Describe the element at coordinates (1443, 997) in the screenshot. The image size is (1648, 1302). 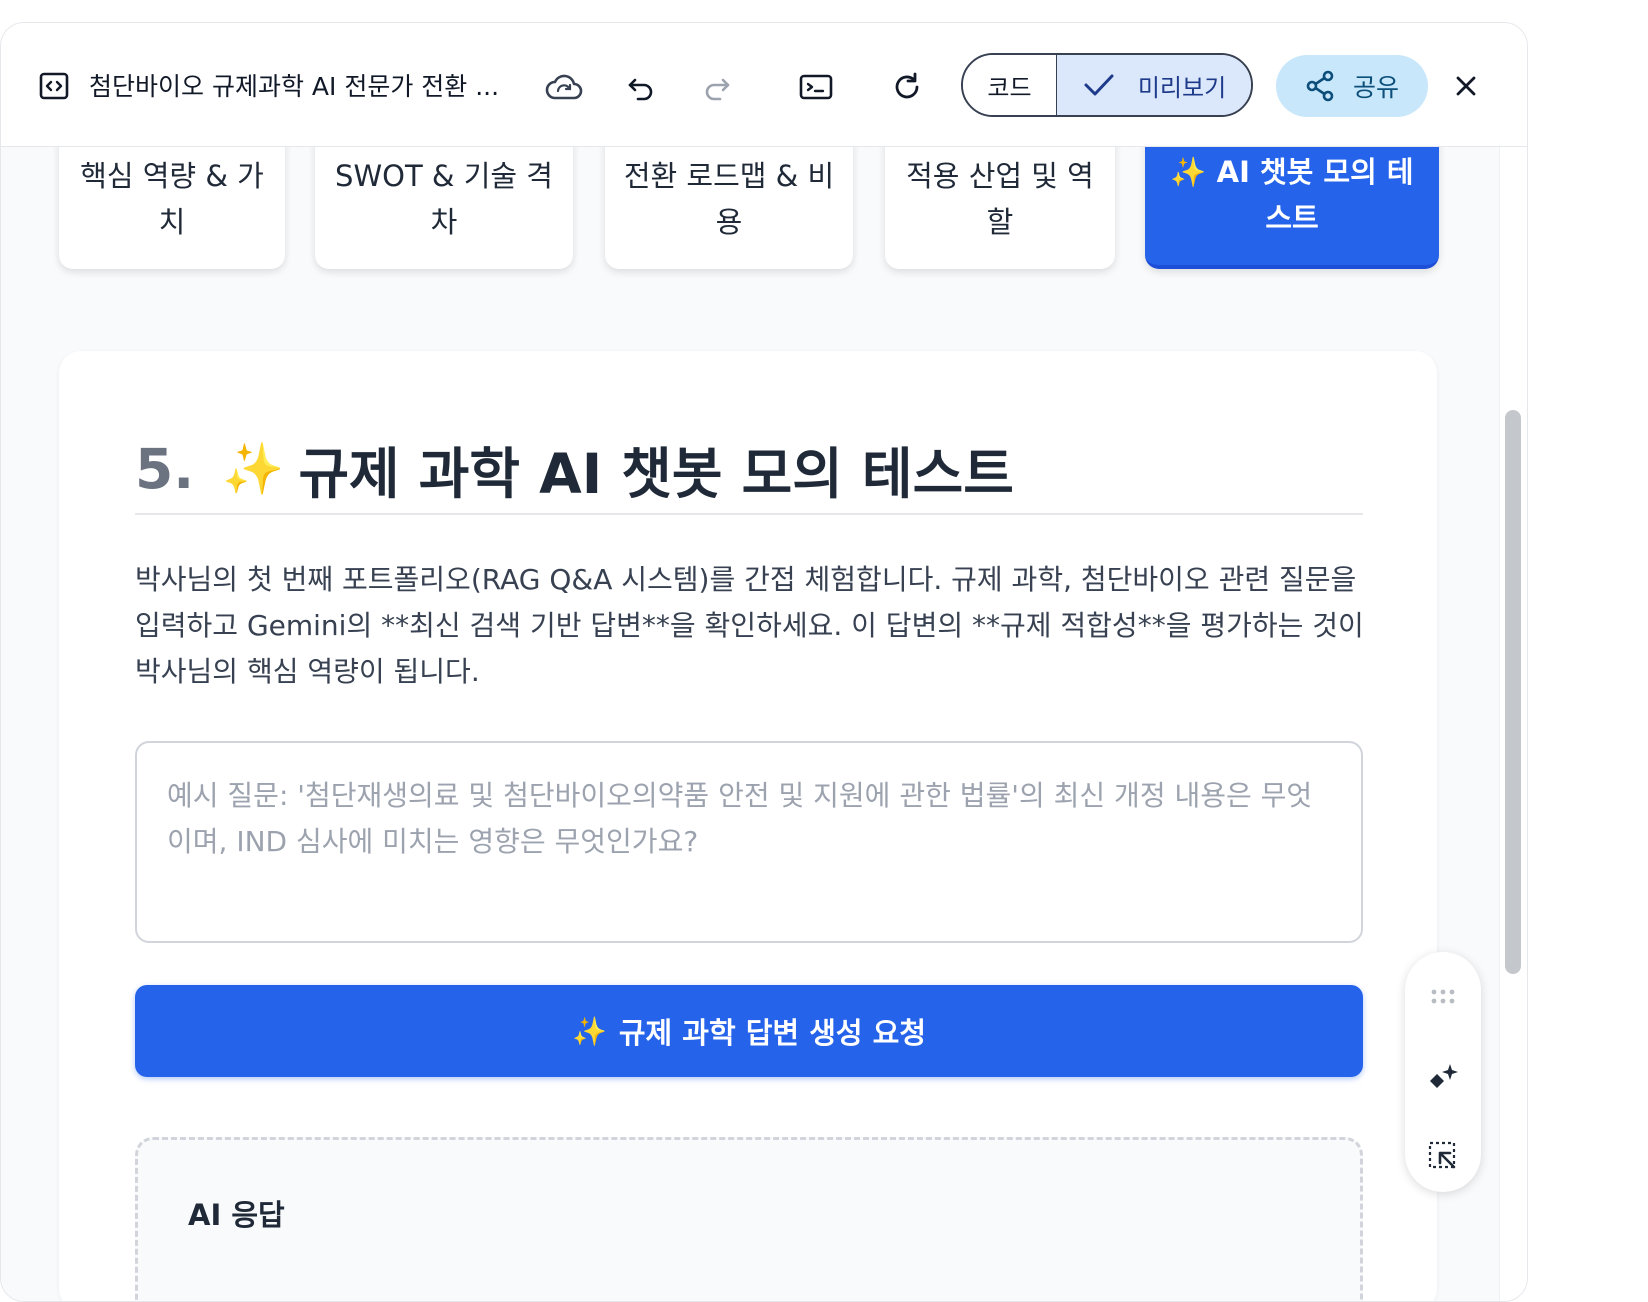
I see `drag-handle-icon` at that location.